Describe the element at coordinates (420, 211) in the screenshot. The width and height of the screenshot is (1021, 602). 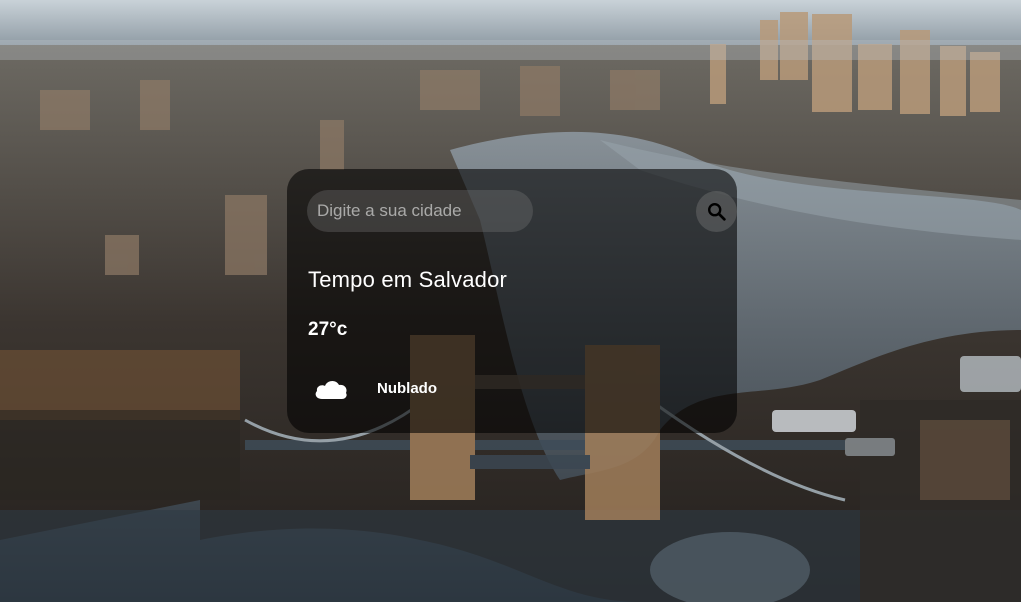
I see `city-search-input` at that location.